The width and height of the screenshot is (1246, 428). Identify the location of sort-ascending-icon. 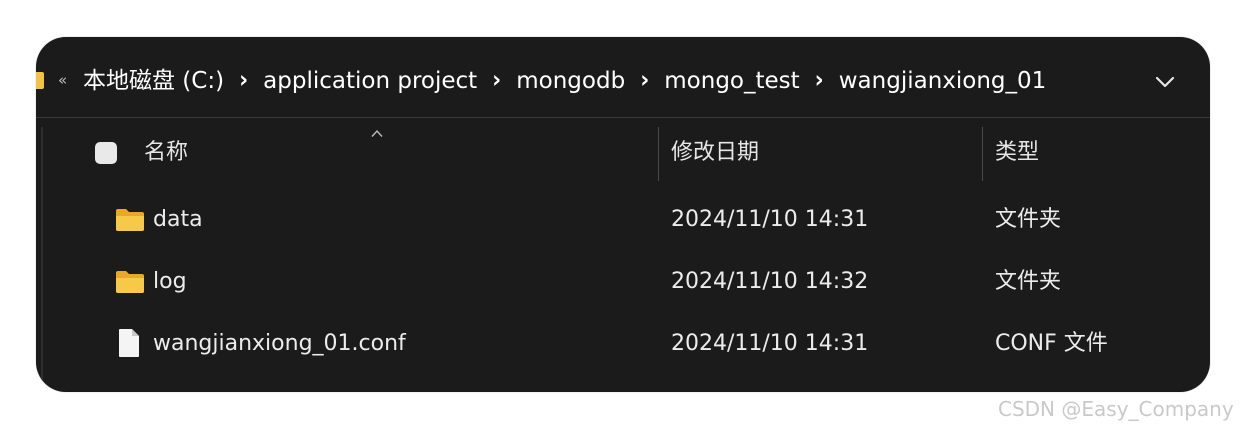
(377, 133).